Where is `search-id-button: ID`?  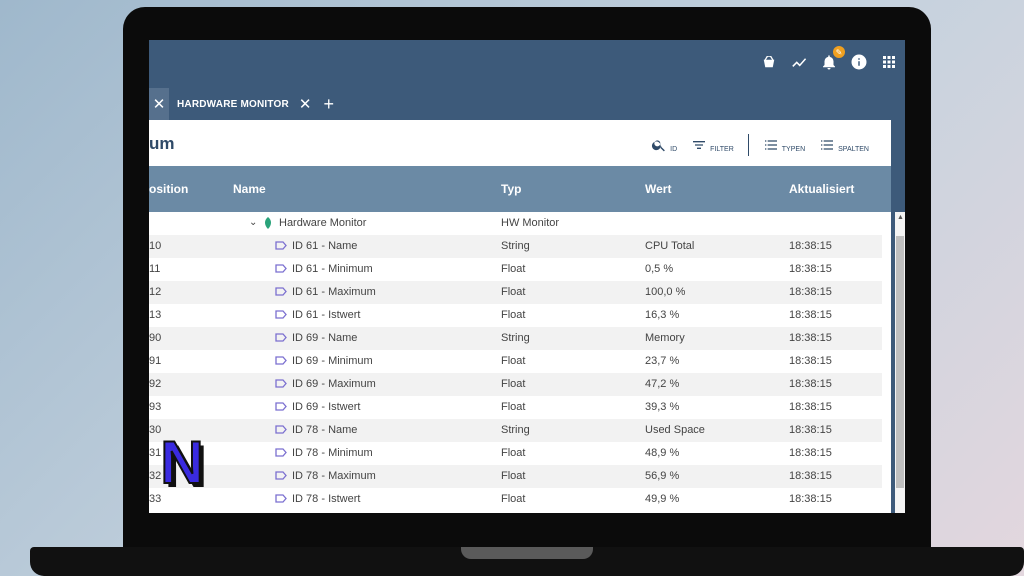 search-id-button: ID is located at coordinates (664, 145).